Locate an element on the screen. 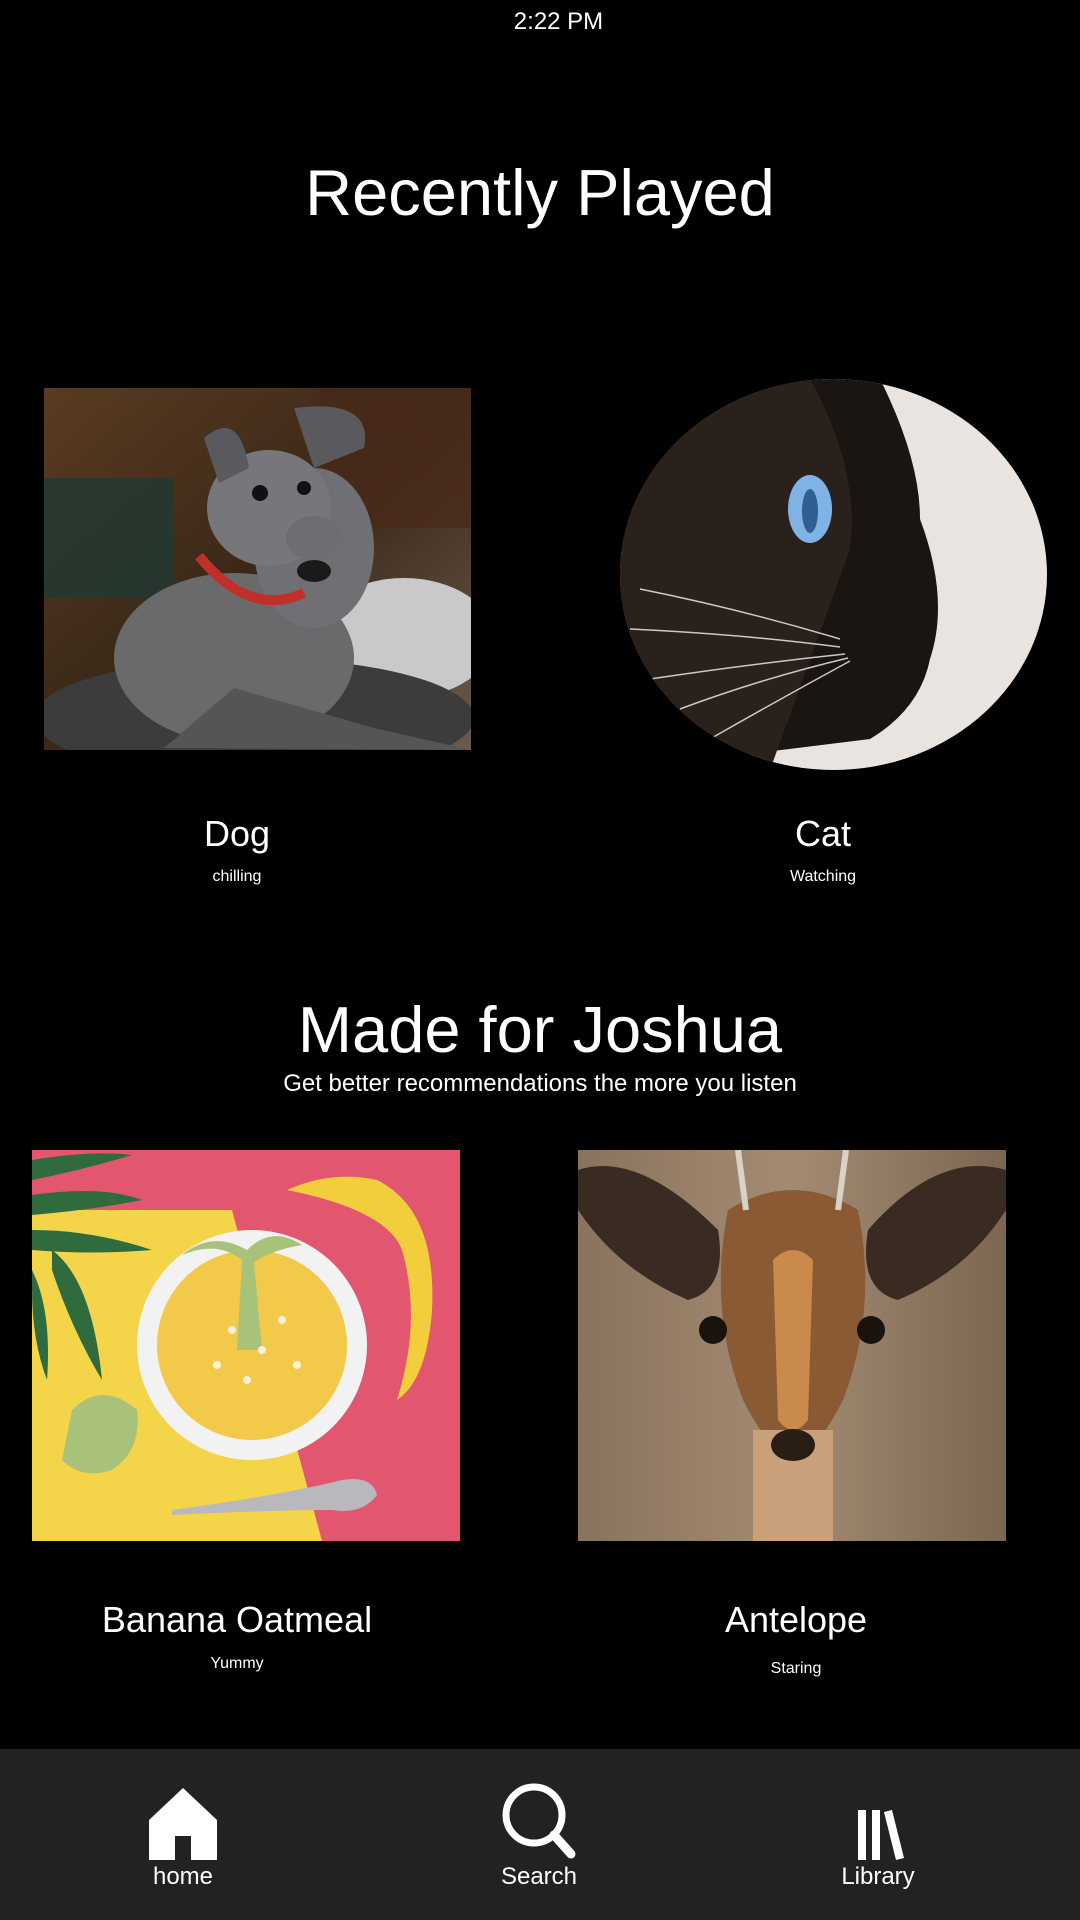 Image resolution: width=1080 pixels, height=1920 pixels. home-icon is located at coordinates (183, 1822).